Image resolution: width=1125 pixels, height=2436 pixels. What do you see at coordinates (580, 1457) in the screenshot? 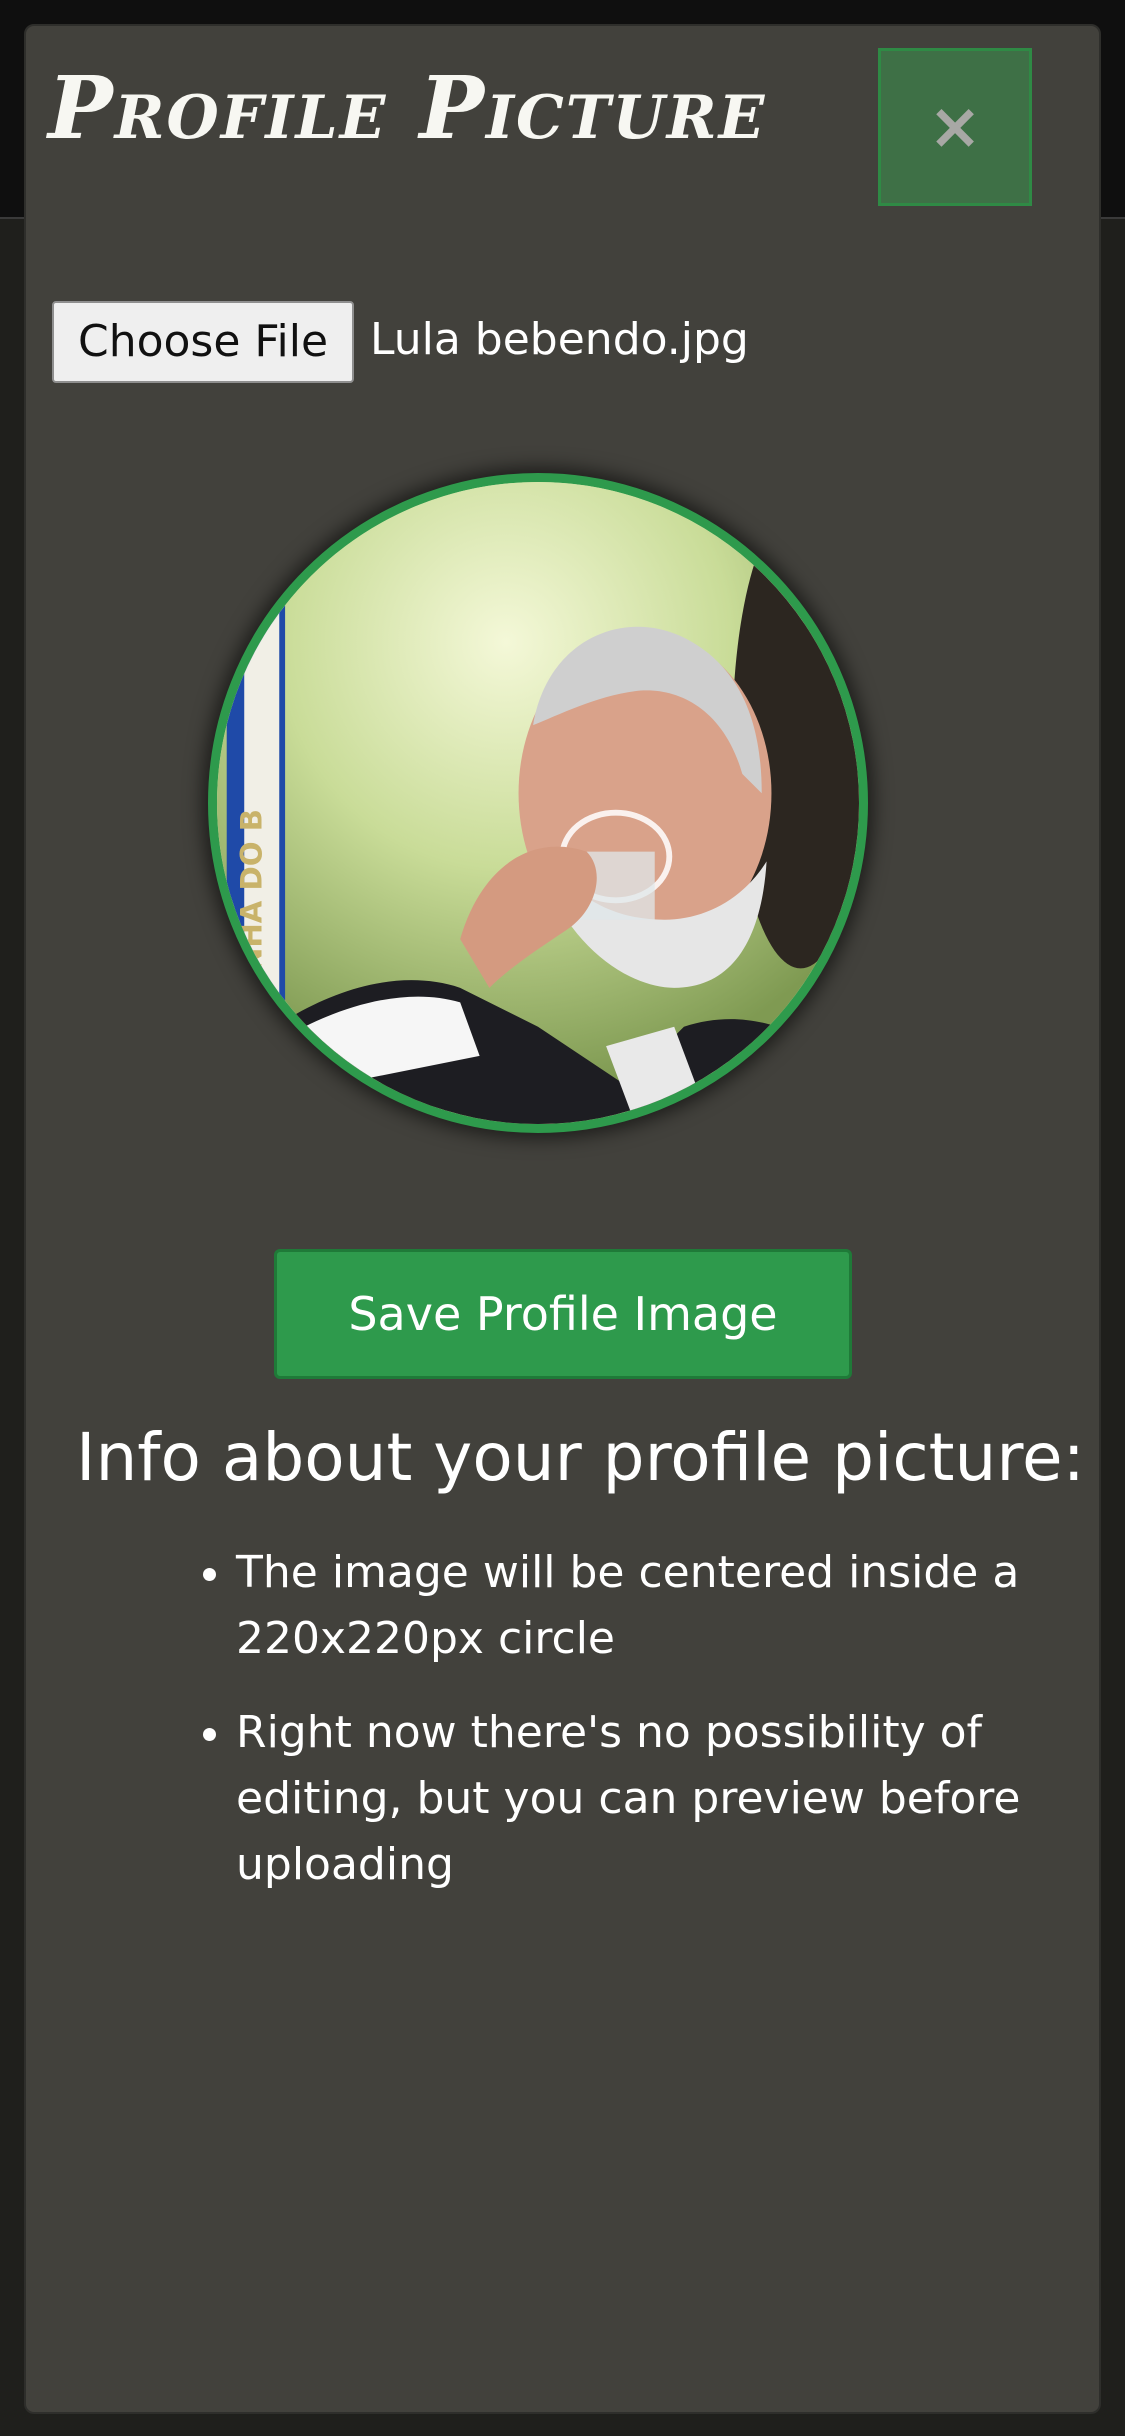
I see `info-heading: Info about your profile picture:` at bounding box center [580, 1457].